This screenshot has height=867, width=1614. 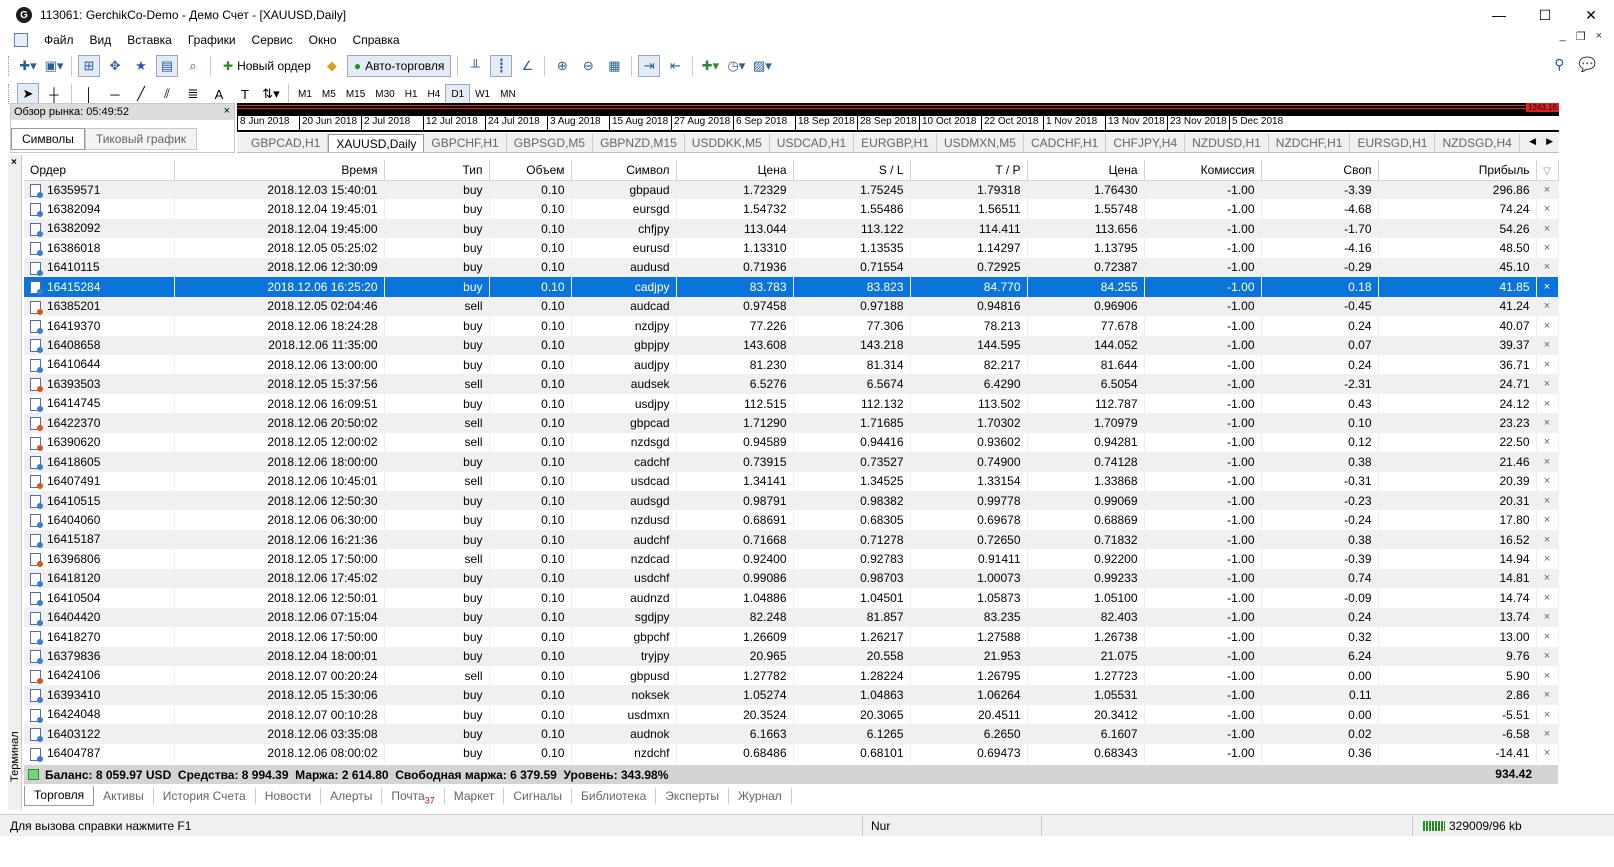 I want to click on indicators-icon: ✚▾, so click(x=710, y=66).